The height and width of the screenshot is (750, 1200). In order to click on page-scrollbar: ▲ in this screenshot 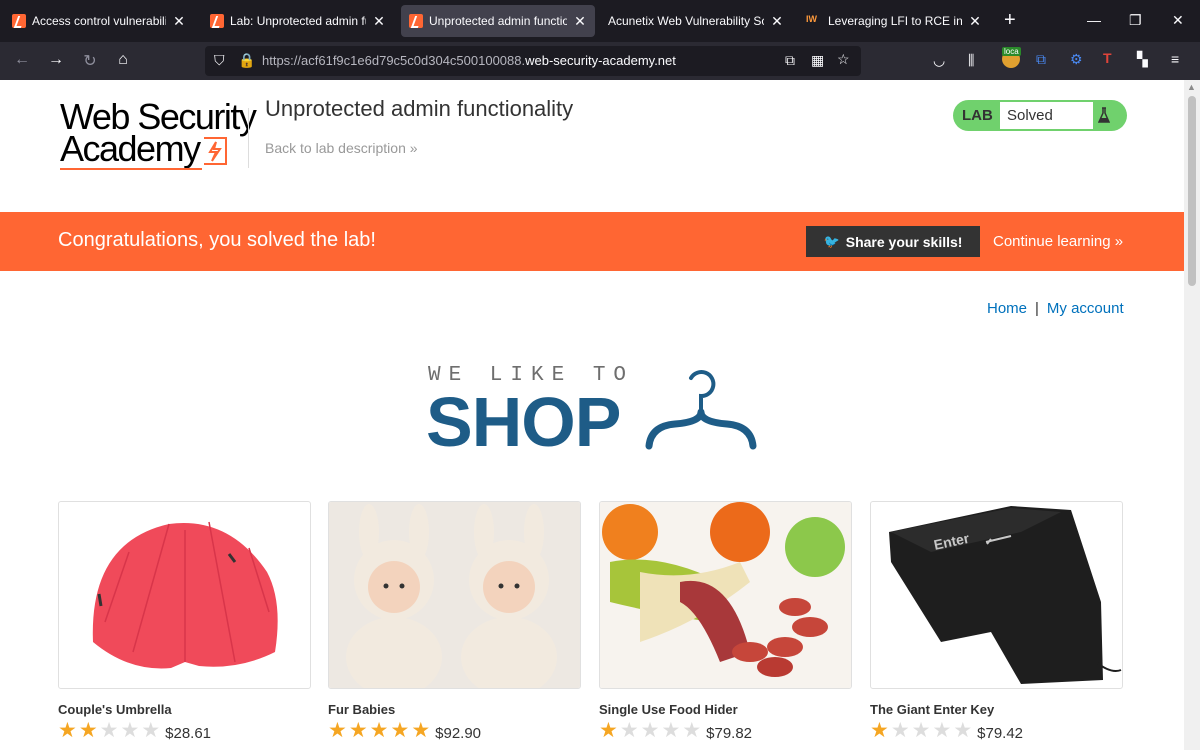, I will do `click(1192, 415)`.